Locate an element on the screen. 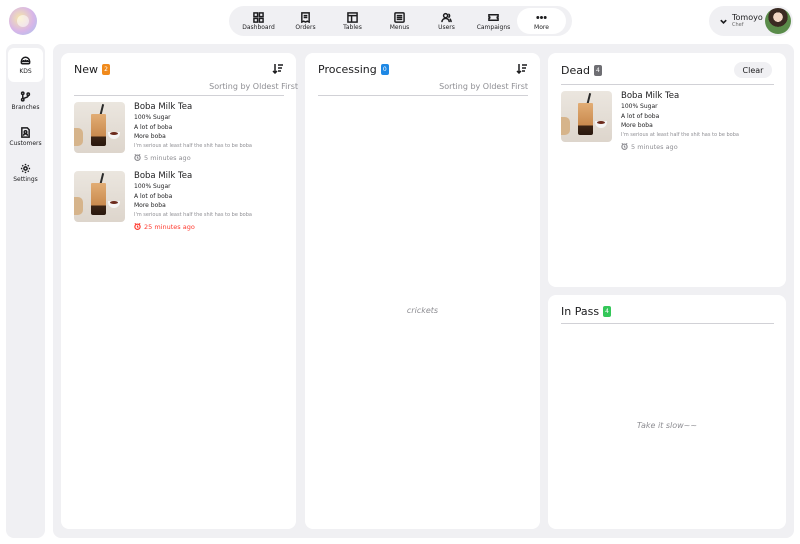 The height and width of the screenshot is (544, 800). panel-in-pass: In Pass 4 Take it slow~~ is located at coordinates (667, 412).